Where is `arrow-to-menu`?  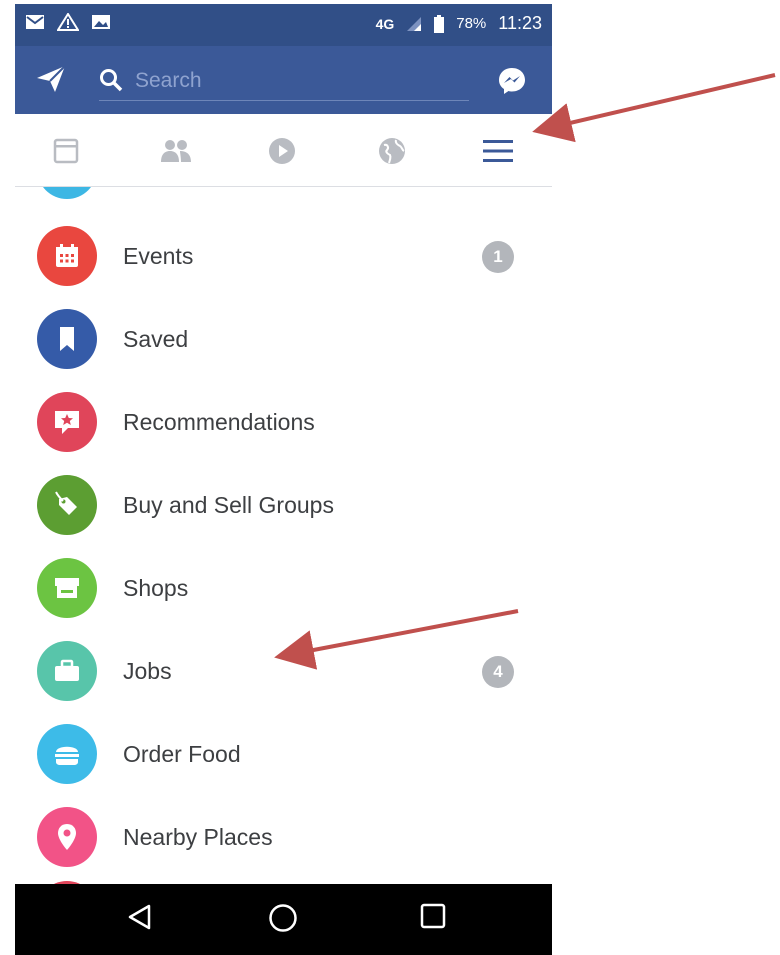
arrow-to-menu is located at coordinates (654, 108).